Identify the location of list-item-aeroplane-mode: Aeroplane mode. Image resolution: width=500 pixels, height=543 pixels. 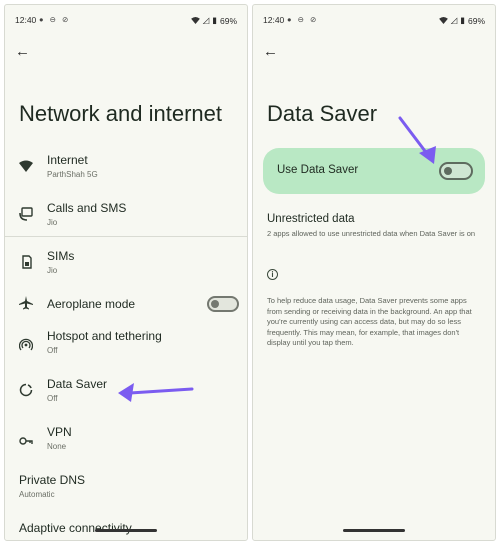
(126, 304).